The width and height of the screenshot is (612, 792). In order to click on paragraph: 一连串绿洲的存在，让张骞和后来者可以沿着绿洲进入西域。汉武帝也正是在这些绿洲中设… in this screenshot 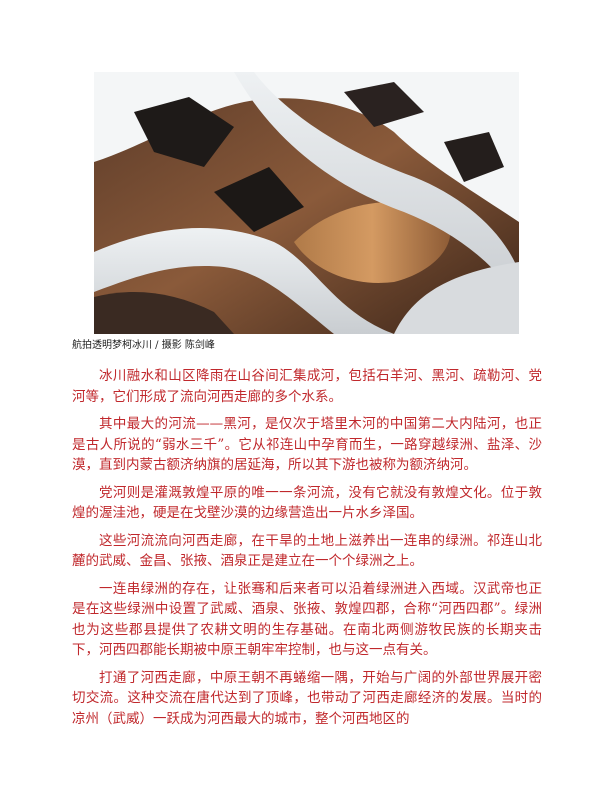, I will do `click(307, 619)`.